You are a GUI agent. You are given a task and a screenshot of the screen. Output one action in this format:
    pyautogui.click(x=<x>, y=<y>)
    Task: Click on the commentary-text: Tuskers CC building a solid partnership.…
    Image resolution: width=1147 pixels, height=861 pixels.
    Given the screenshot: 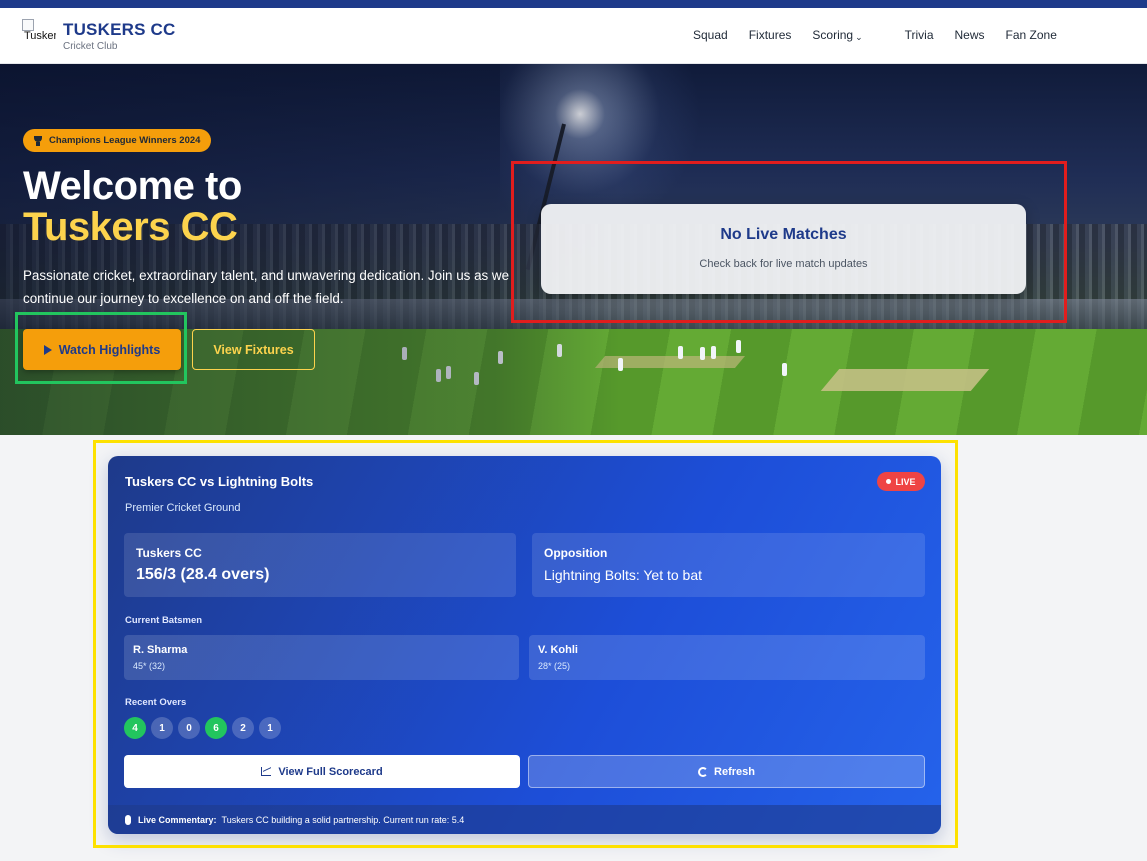 What is the action you would take?
    pyautogui.click(x=343, y=819)
    